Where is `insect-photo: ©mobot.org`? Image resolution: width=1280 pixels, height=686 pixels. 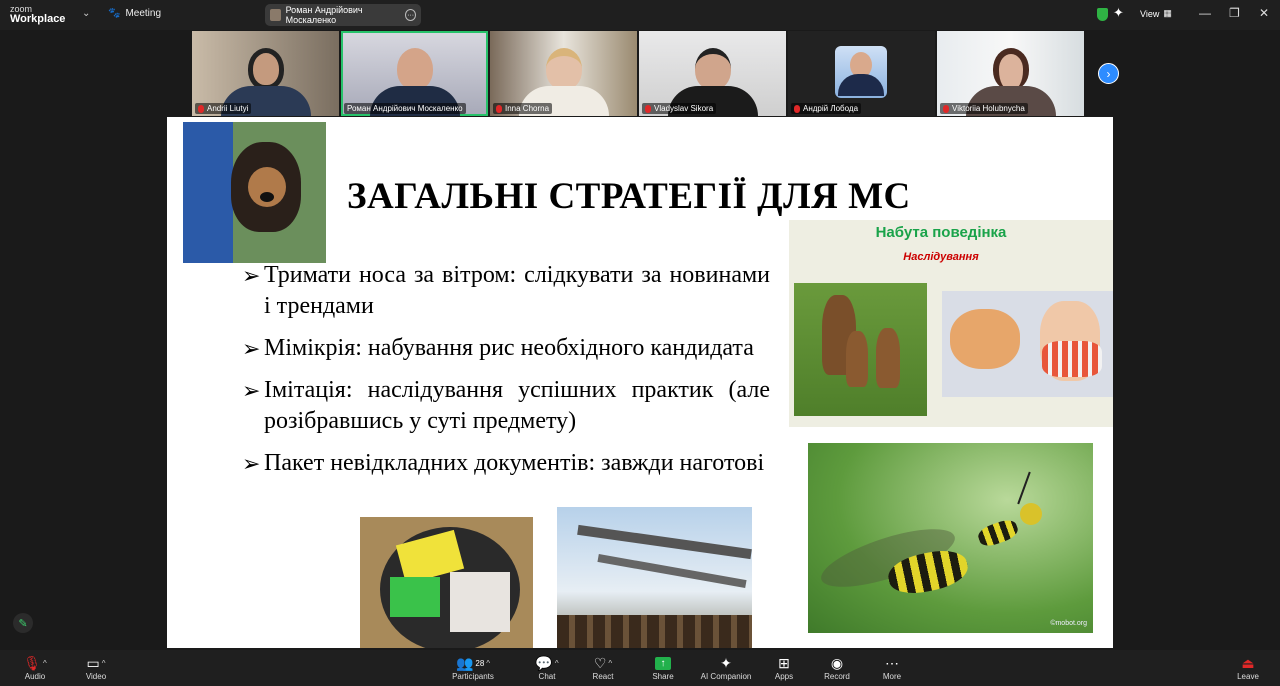 insect-photo: ©mobot.org is located at coordinates (950, 538).